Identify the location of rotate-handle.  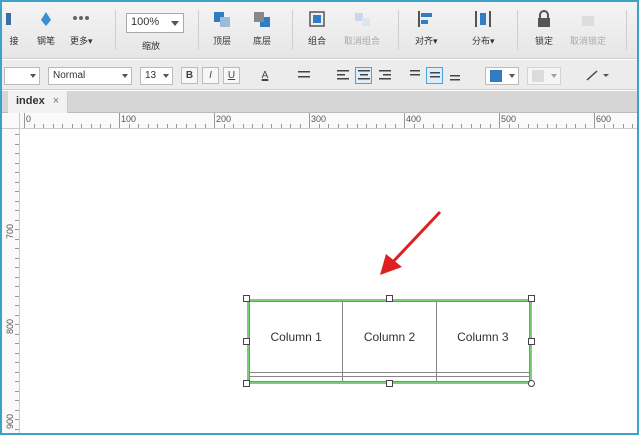
(531, 383).